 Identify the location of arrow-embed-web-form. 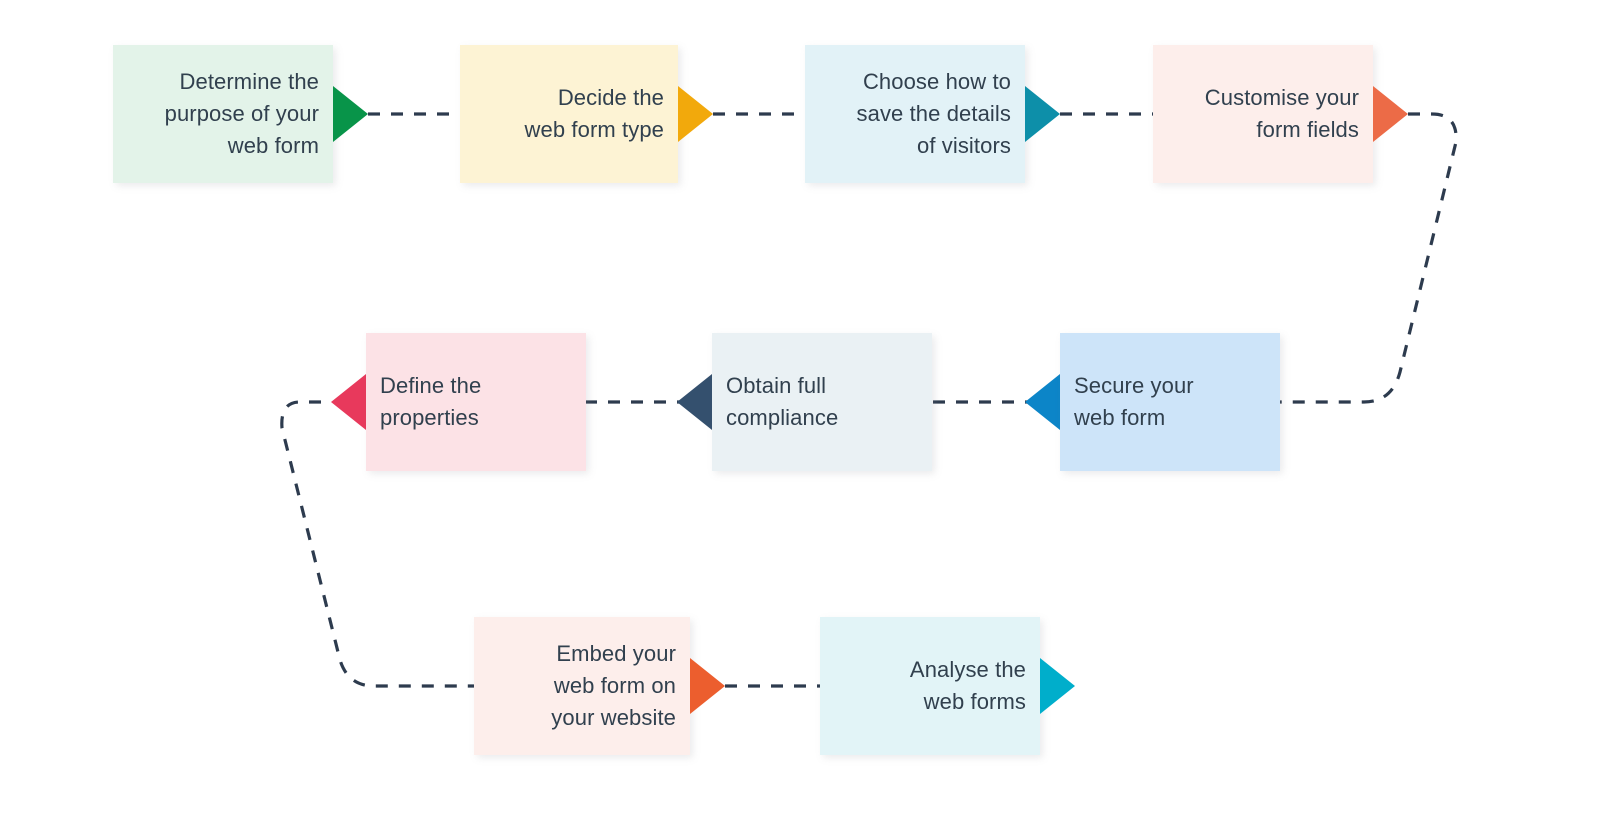
(707, 686).